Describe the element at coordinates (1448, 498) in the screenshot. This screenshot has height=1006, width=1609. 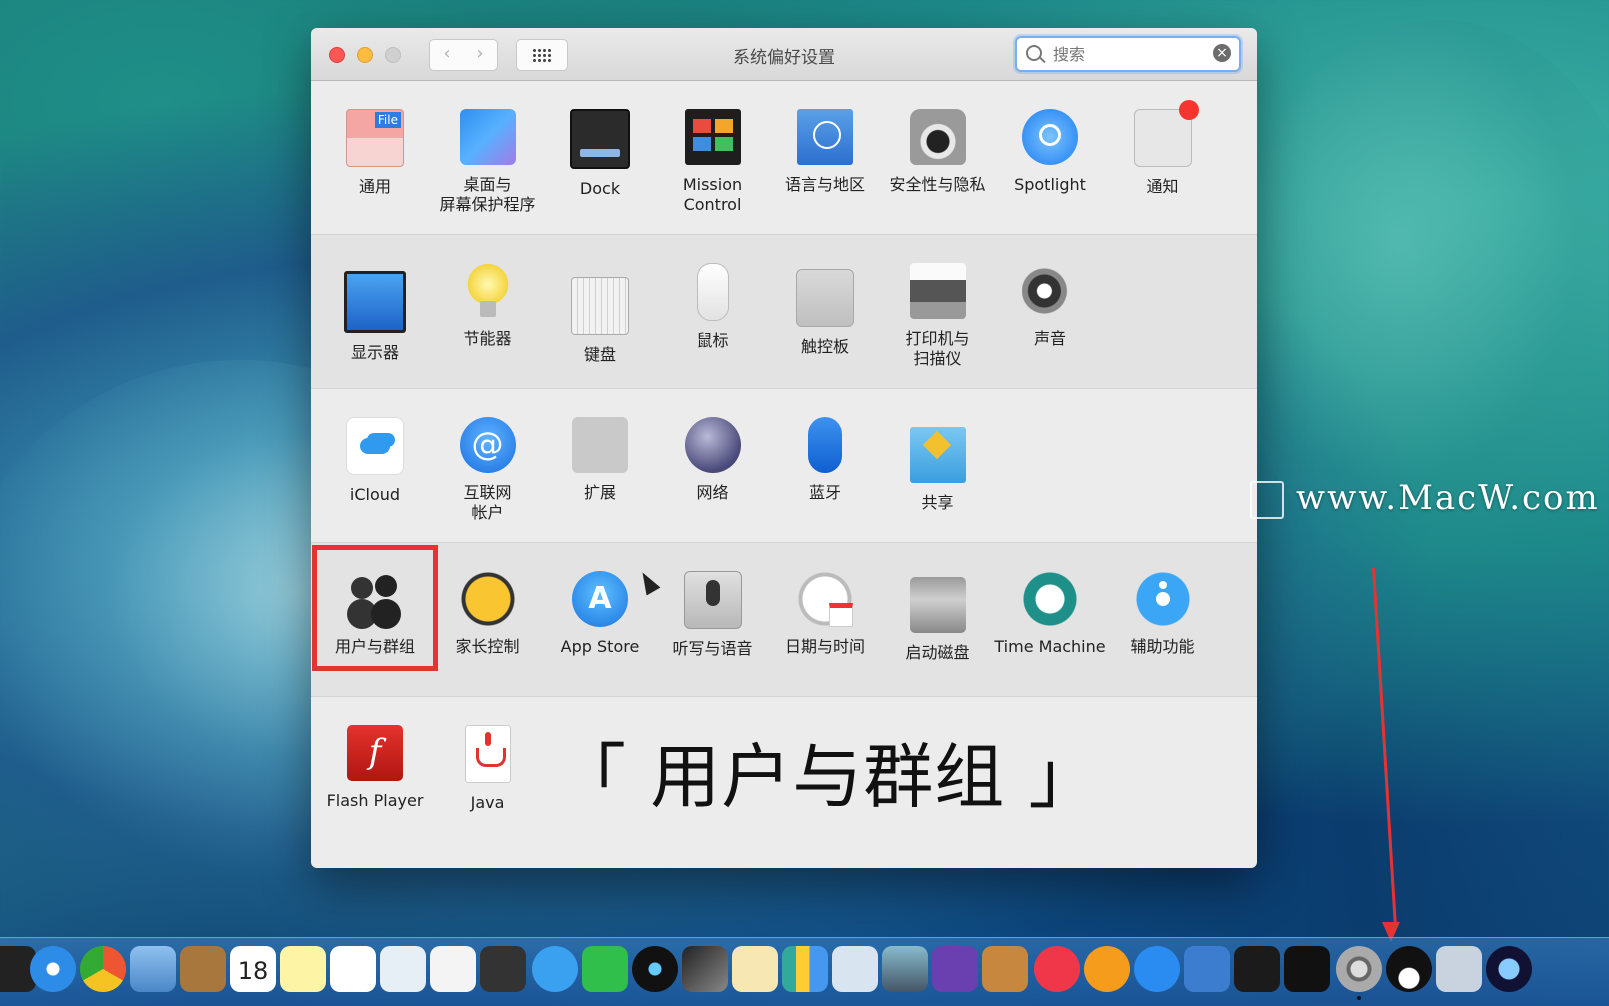
I see `watermark-text: www.MacW.com` at that location.